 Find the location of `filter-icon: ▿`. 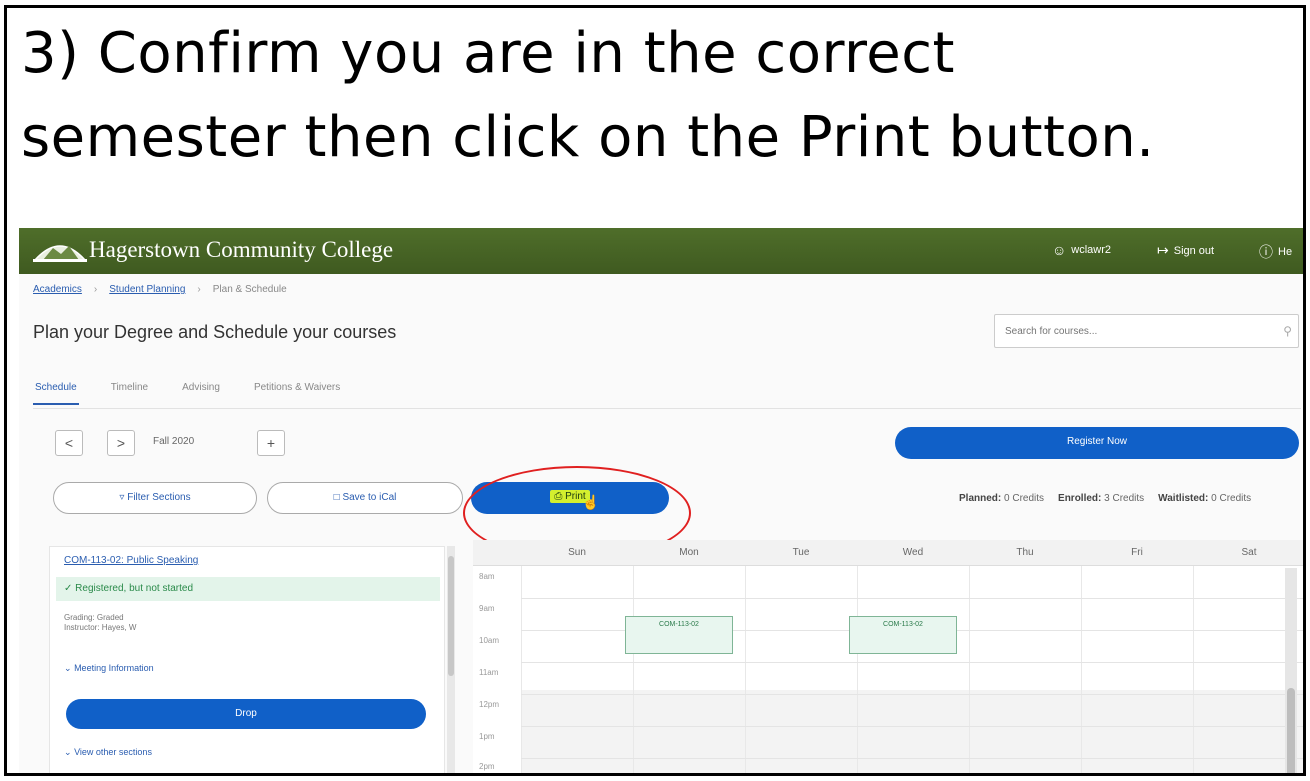

filter-icon: ▿ is located at coordinates (122, 497).